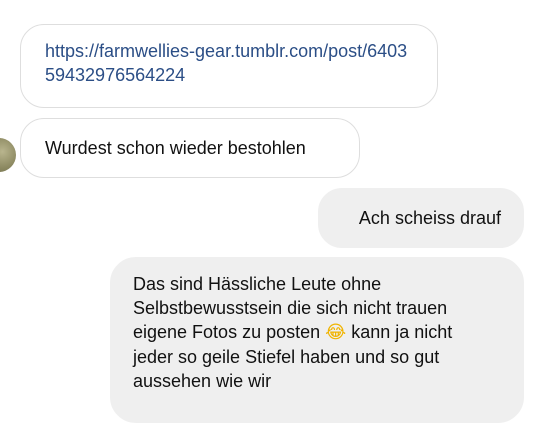  What do you see at coordinates (8, 155) in the screenshot?
I see `contact-avatar` at bounding box center [8, 155].